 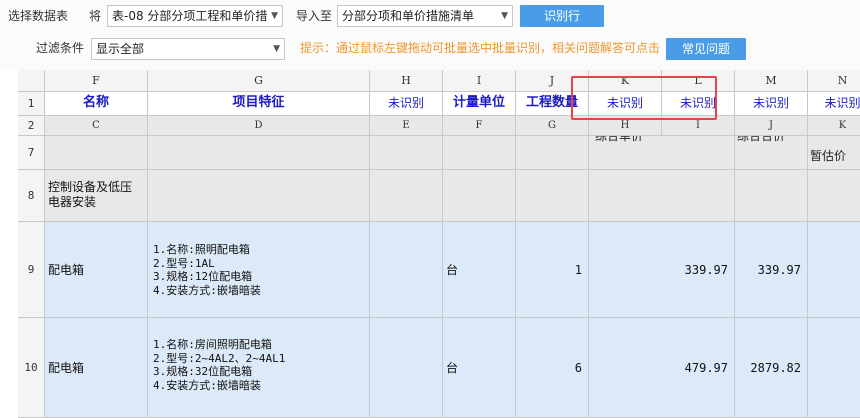 What do you see at coordinates (90, 194) in the screenshot?
I see `group-name-text: 控制设备及低压 电器安装` at bounding box center [90, 194].